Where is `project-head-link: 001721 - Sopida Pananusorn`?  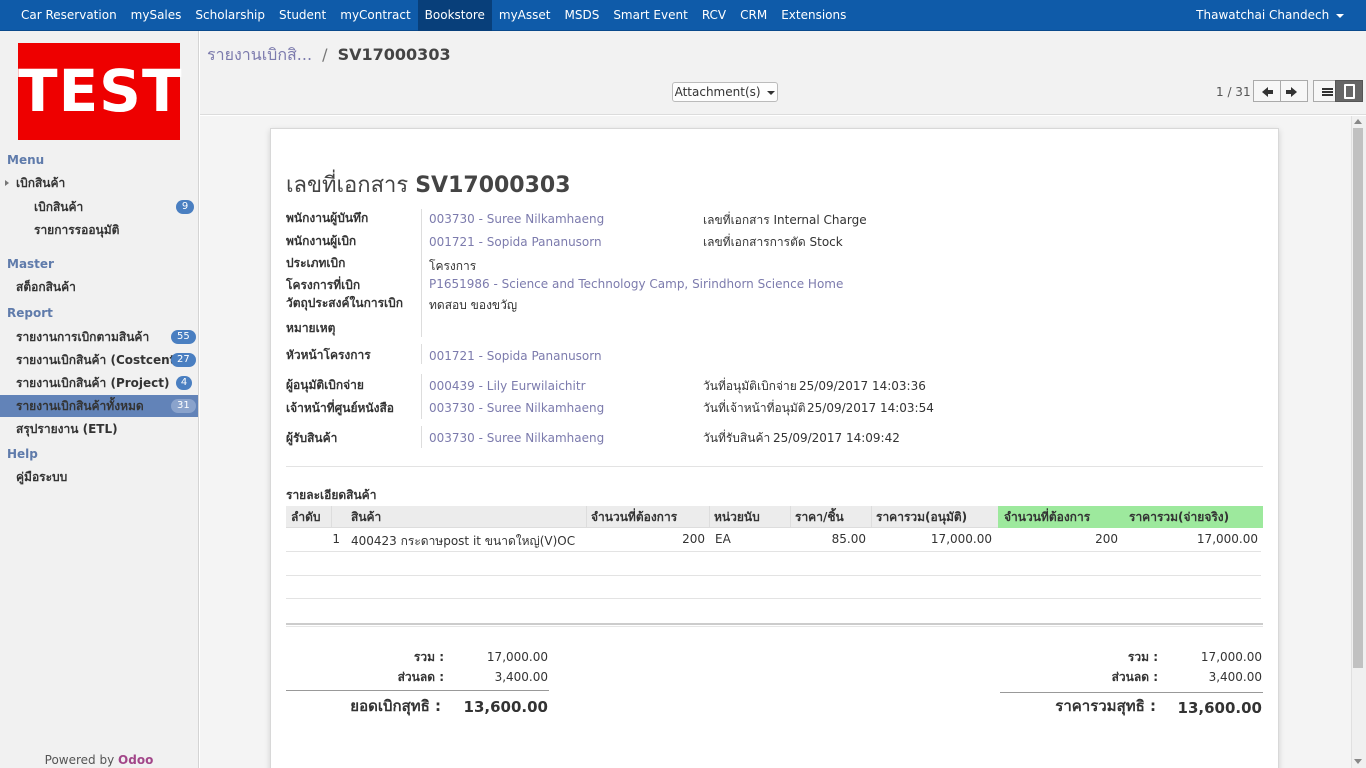
project-head-link: 001721 - Sopida Pananusorn is located at coordinates (515, 356).